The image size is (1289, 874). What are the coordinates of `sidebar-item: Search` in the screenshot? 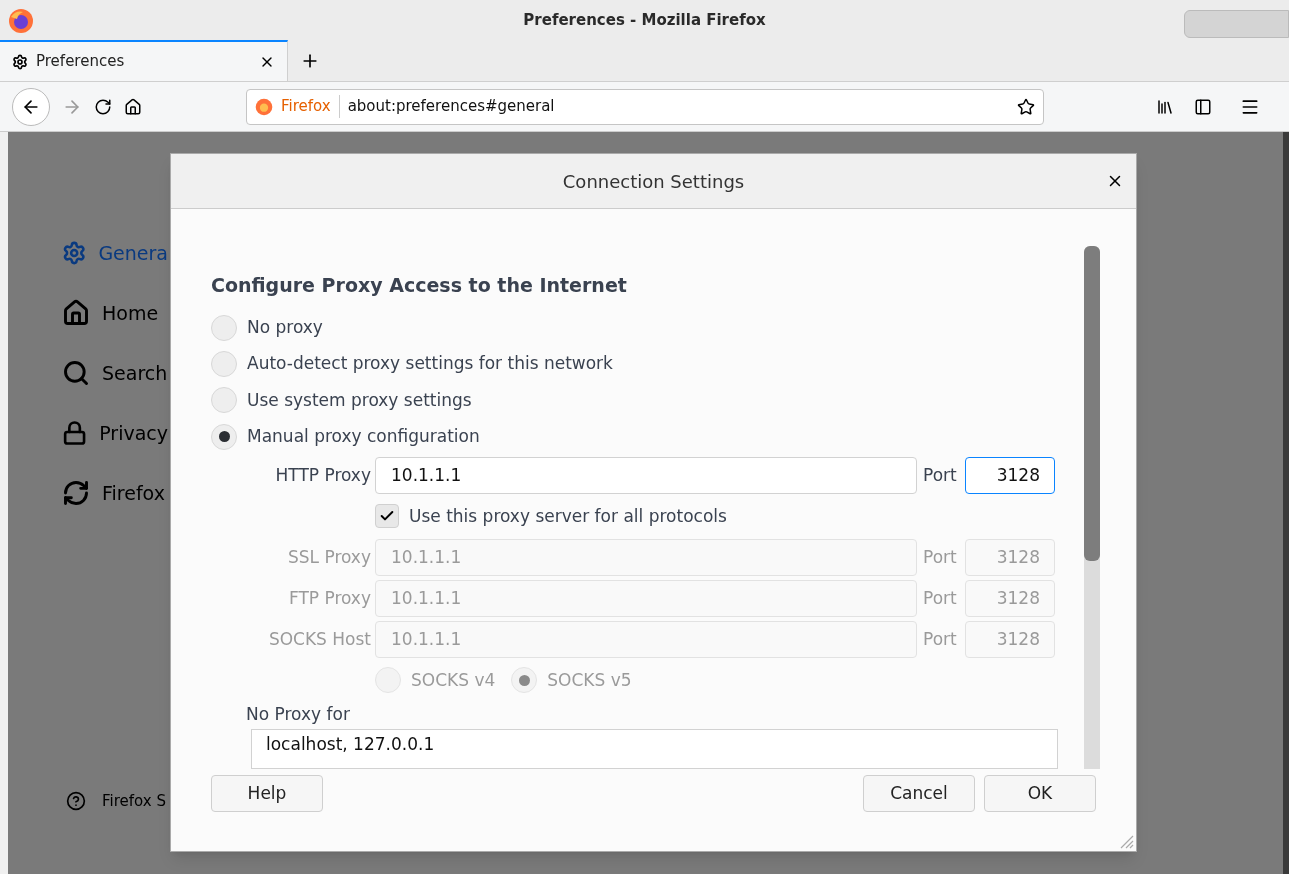 It's located at (115, 373).